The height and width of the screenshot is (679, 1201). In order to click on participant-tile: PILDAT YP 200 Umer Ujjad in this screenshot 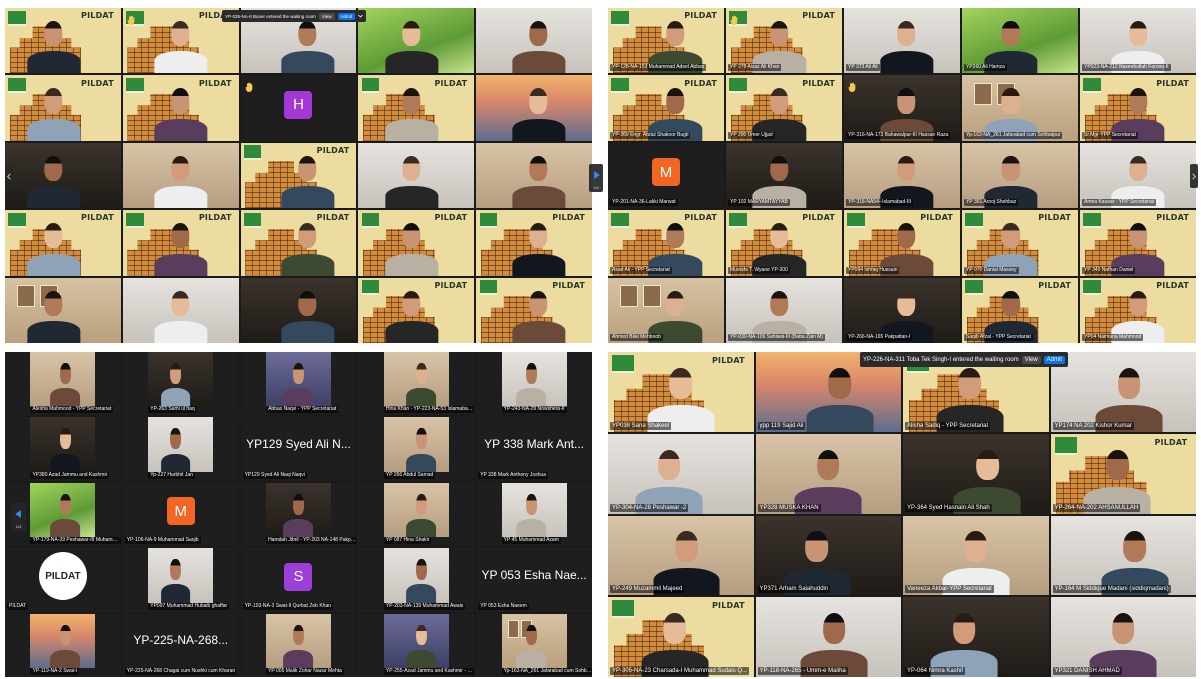, I will do `click(784, 108)`.